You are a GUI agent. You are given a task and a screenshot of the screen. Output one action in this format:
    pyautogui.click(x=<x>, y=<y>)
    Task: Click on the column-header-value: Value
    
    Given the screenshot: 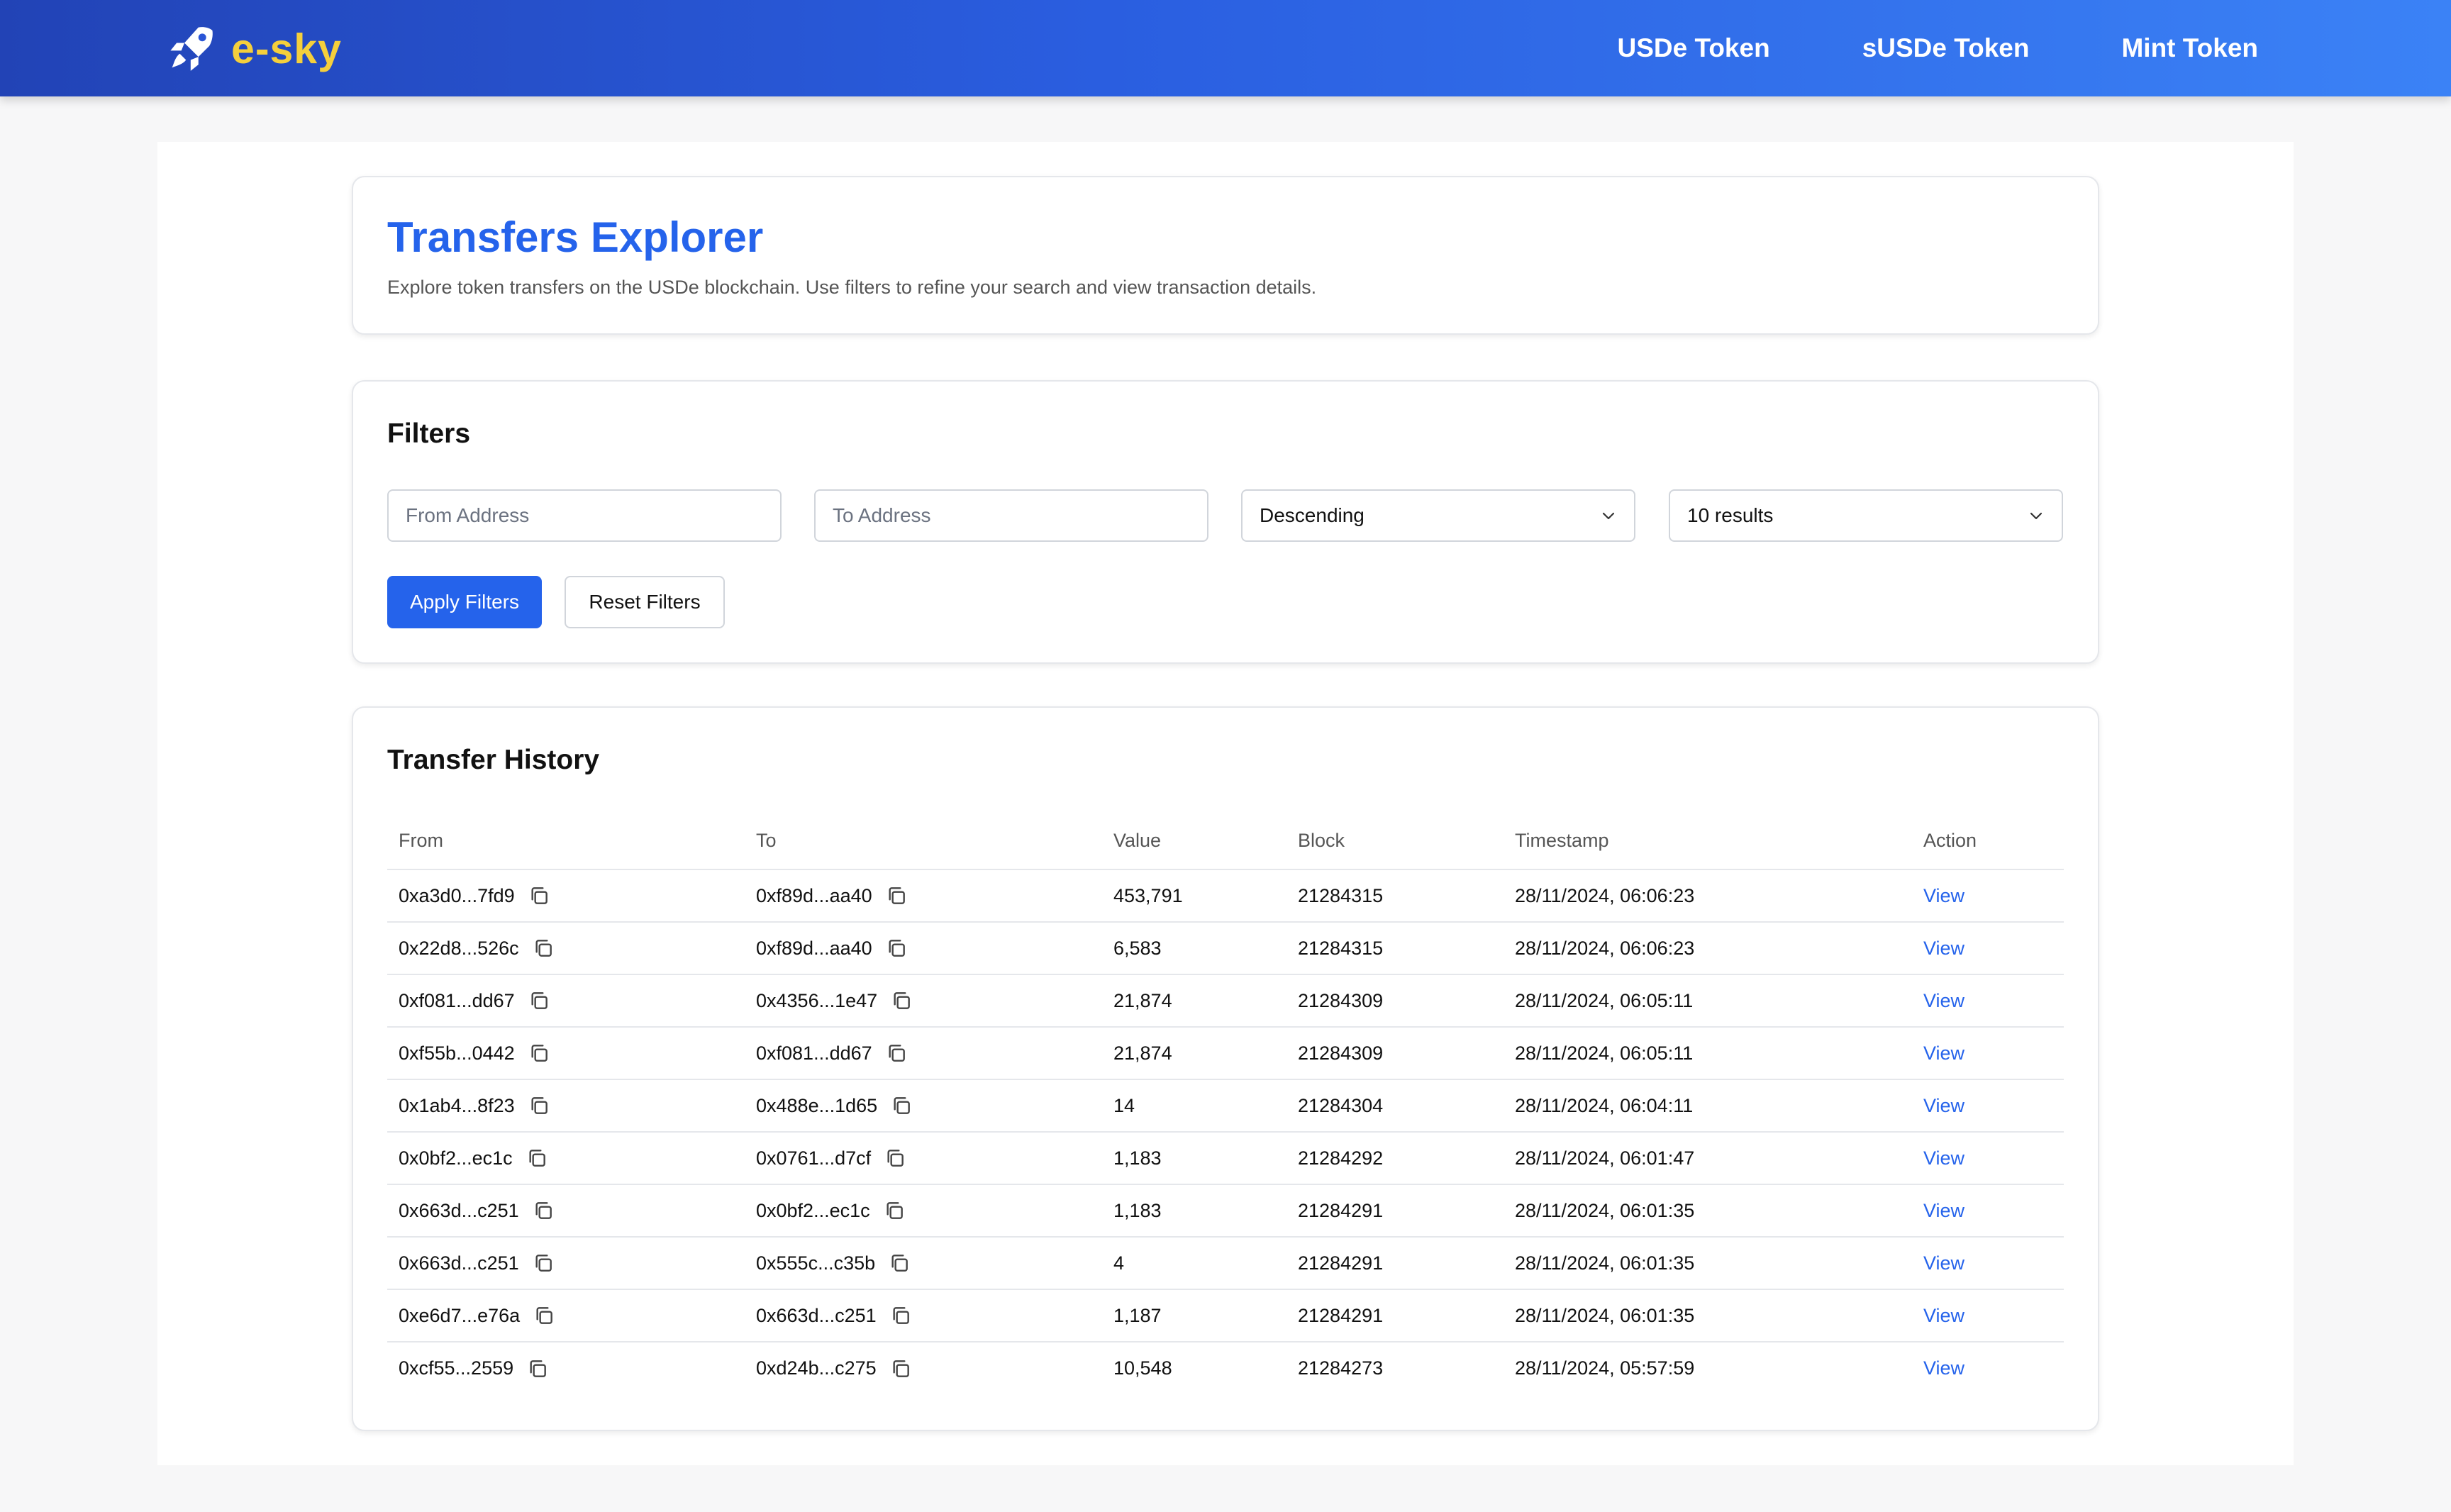 What is the action you would take?
    pyautogui.click(x=1194, y=841)
    